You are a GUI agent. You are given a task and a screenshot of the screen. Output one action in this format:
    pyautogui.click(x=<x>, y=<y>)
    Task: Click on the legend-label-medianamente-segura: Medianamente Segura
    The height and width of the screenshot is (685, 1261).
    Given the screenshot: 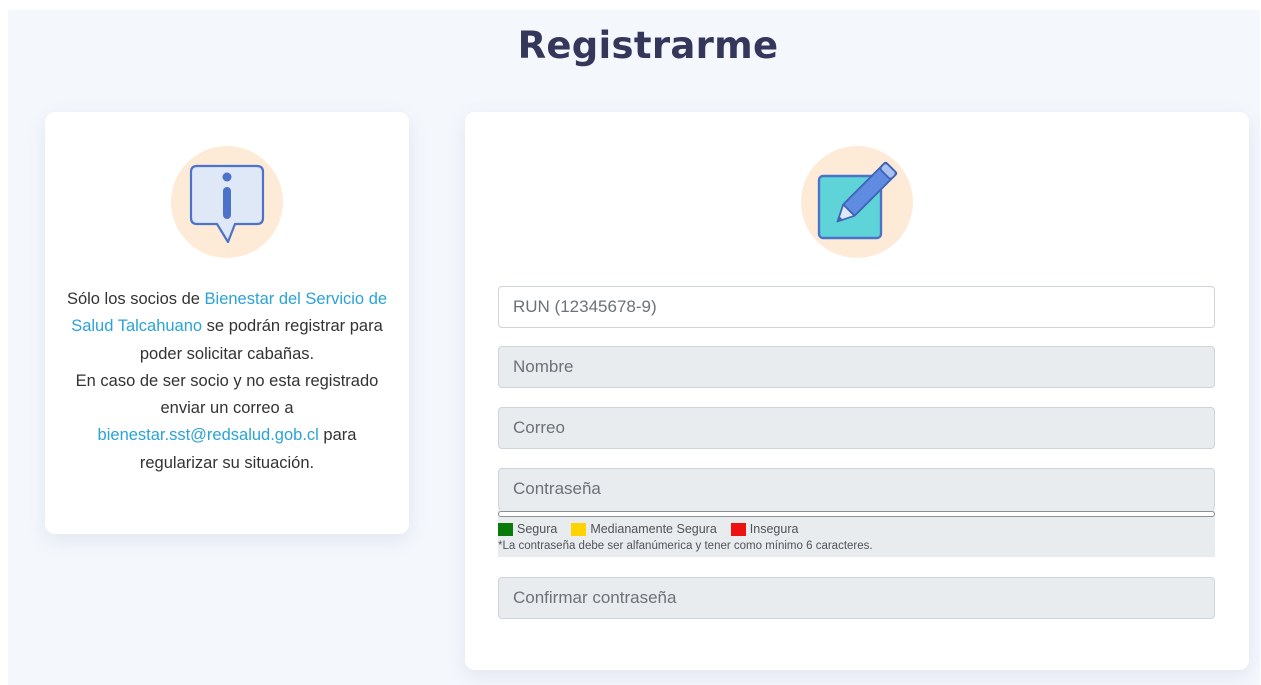 What is the action you would take?
    pyautogui.click(x=653, y=529)
    